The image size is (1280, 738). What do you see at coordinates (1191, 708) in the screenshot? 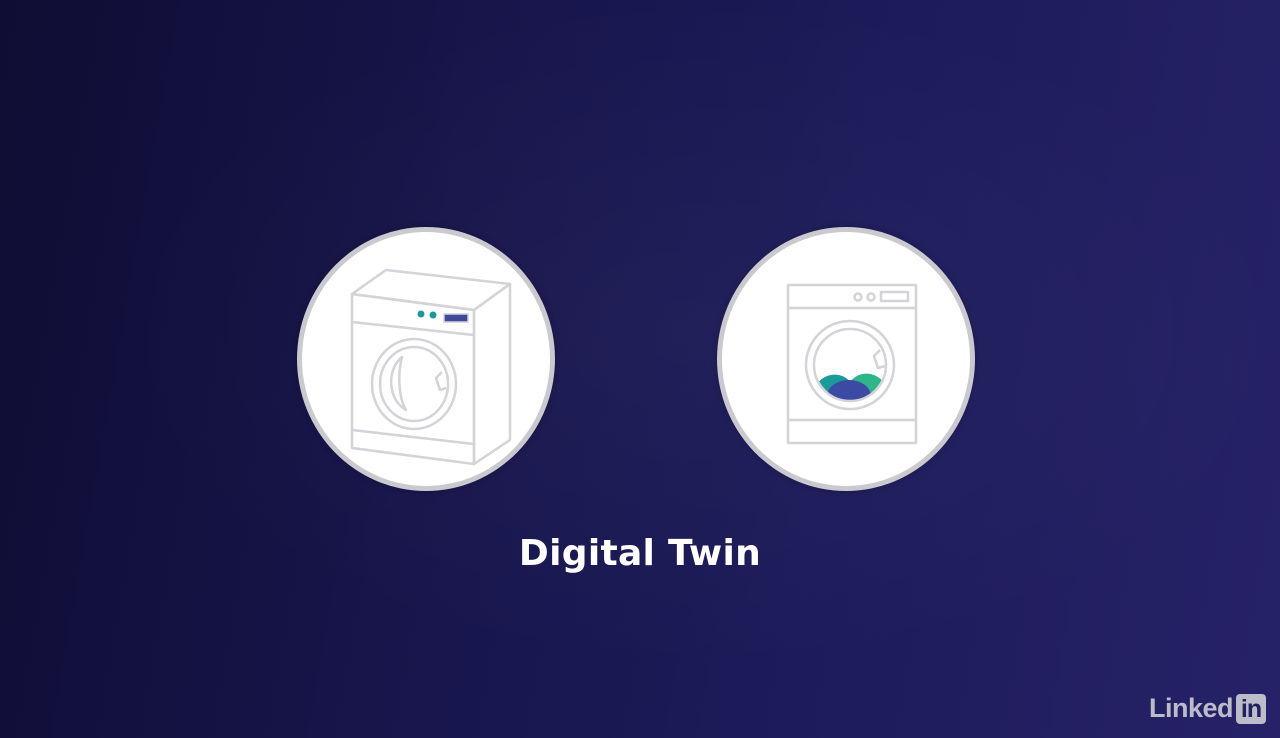
I see `linkedin-logo-text: Linked` at bounding box center [1191, 708].